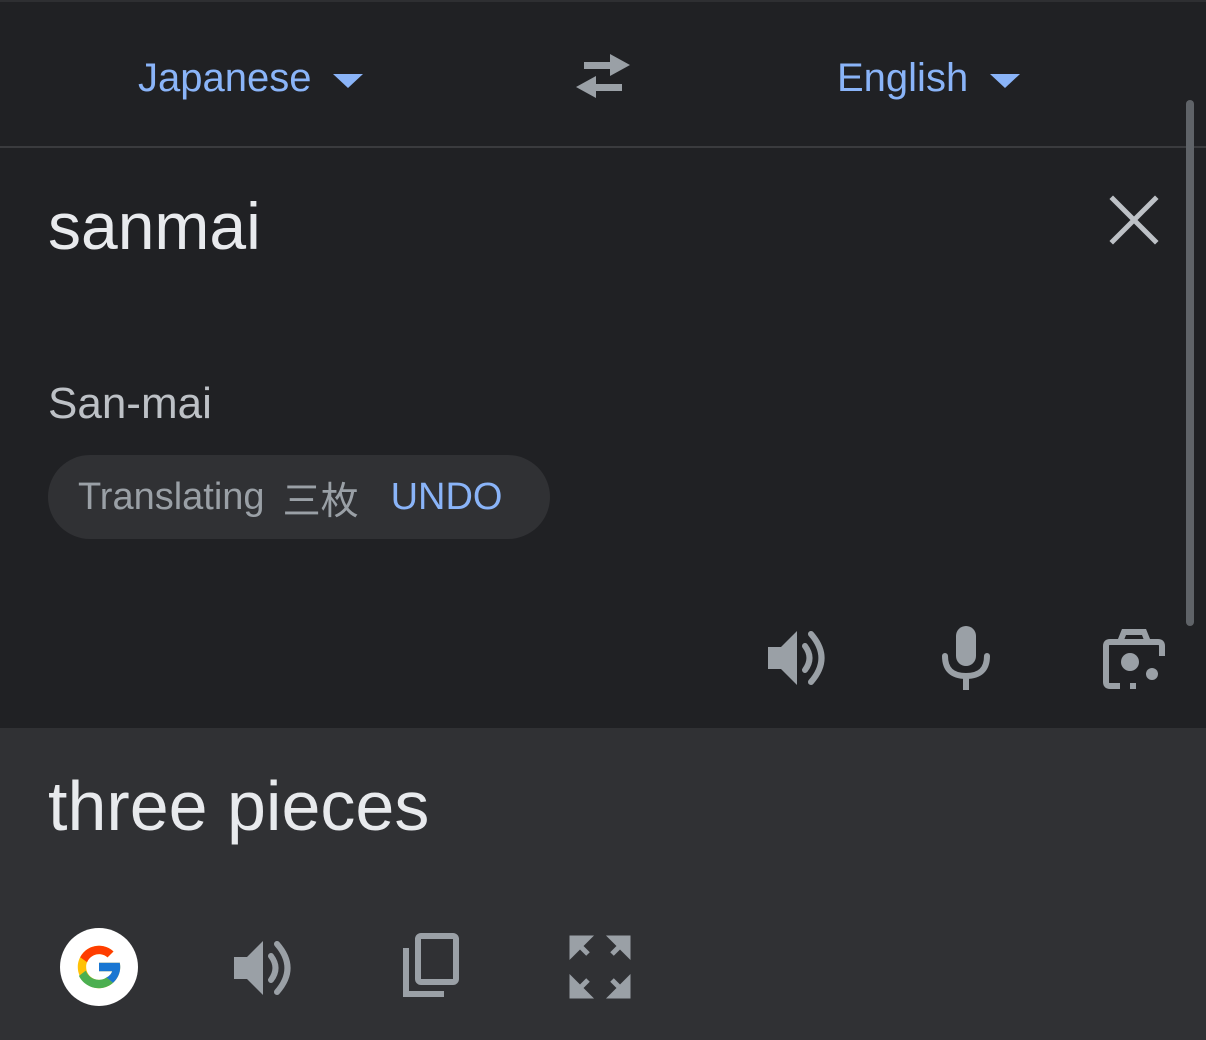 This screenshot has width=1206, height=1040. What do you see at coordinates (1190, 363) in the screenshot?
I see `scrollbar` at bounding box center [1190, 363].